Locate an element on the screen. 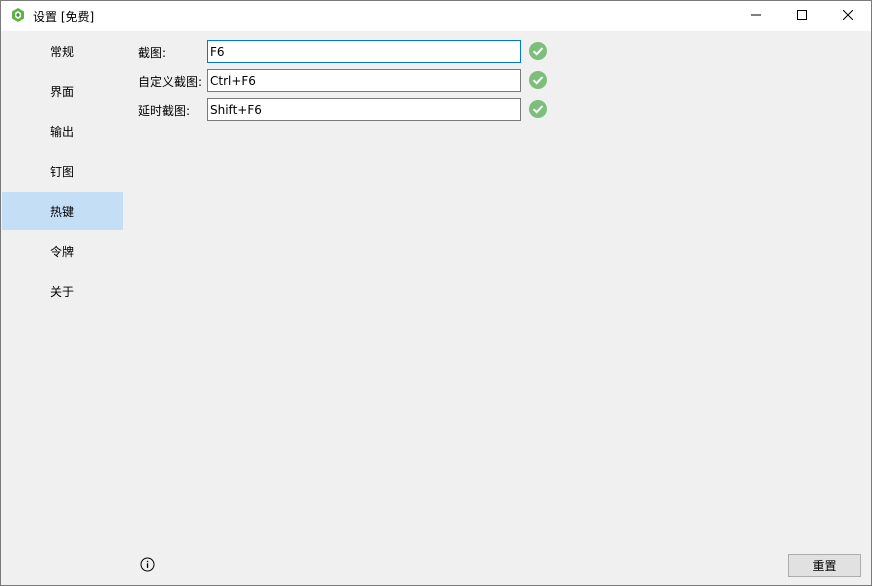 The width and height of the screenshot is (872, 586). screenshot-hotkey-label: 截图: is located at coordinates (152, 53).